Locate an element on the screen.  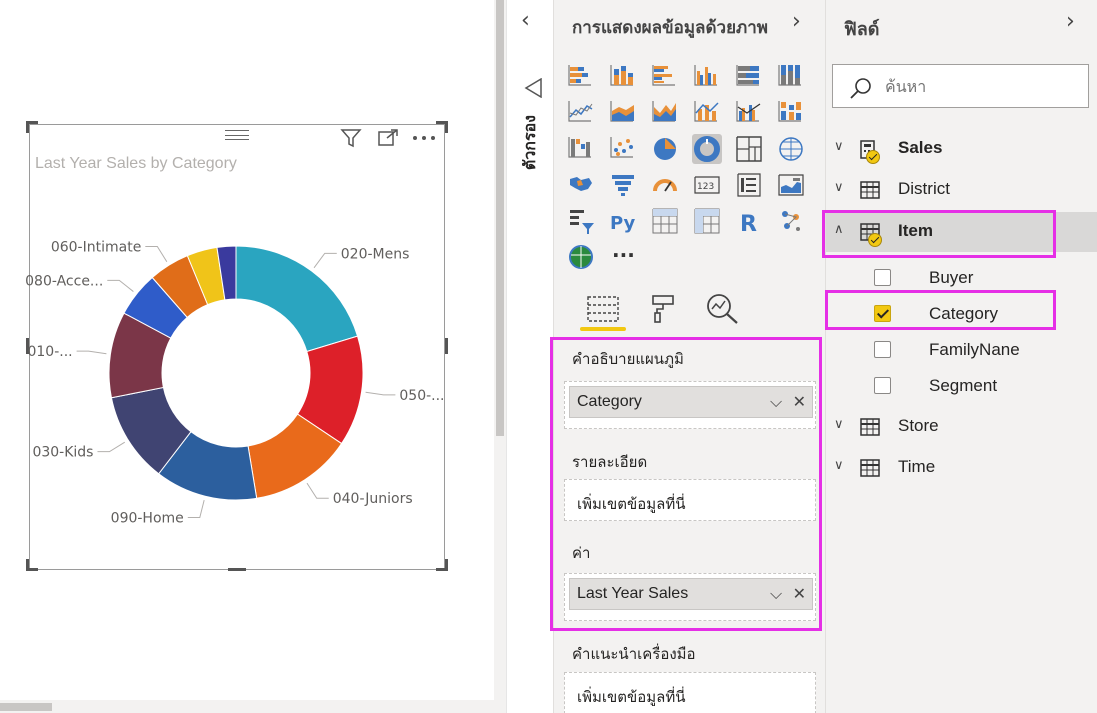
key-influencers-icon is located at coordinates (791, 221).